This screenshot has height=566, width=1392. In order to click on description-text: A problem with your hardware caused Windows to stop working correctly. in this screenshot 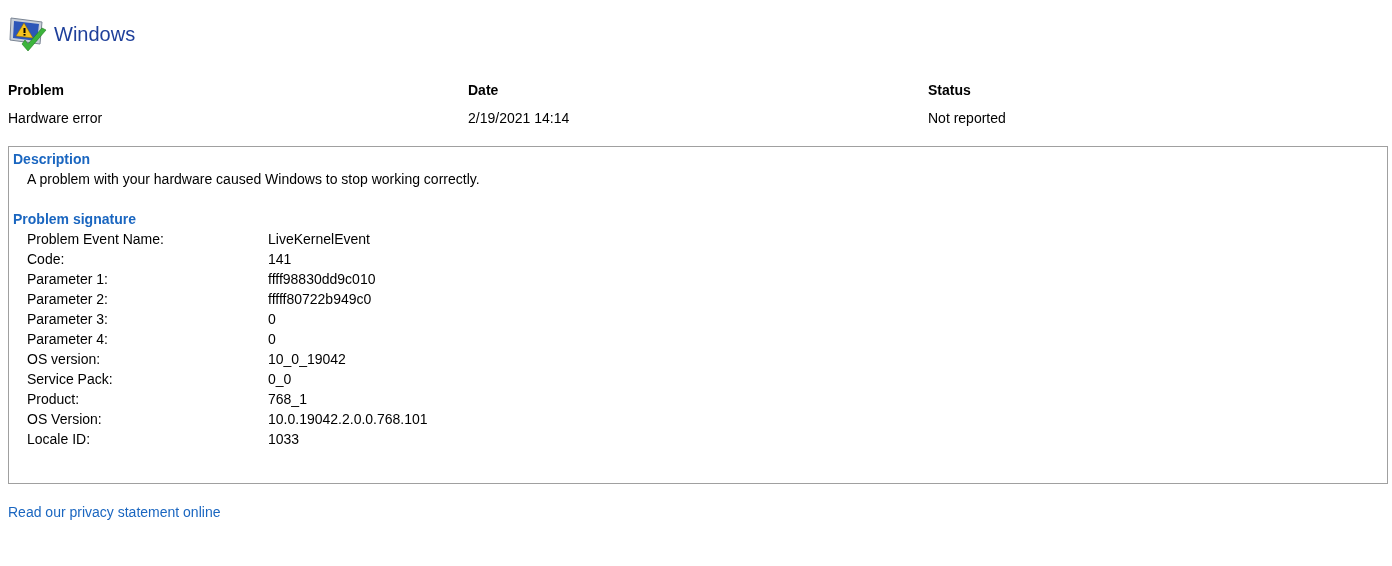, I will do `click(253, 179)`.